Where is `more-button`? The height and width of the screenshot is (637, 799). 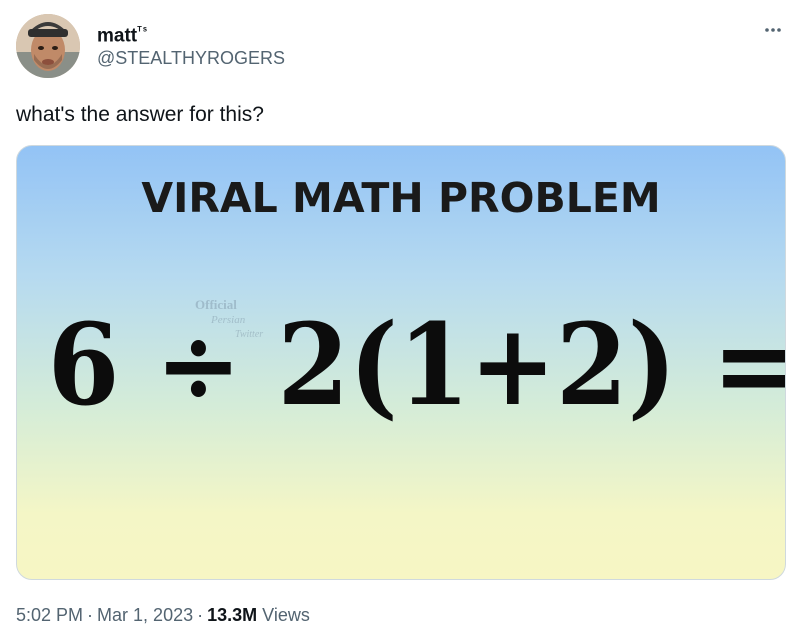 more-button is located at coordinates (773, 30).